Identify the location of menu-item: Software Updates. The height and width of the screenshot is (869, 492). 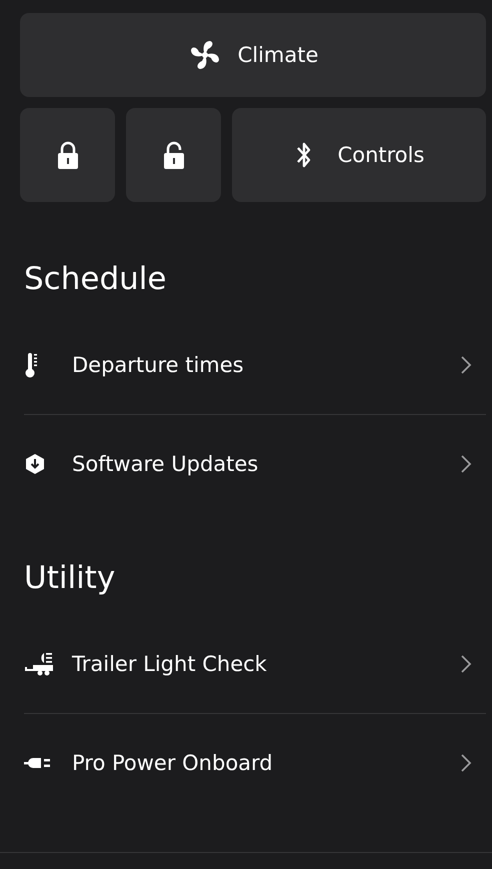
(246, 464).